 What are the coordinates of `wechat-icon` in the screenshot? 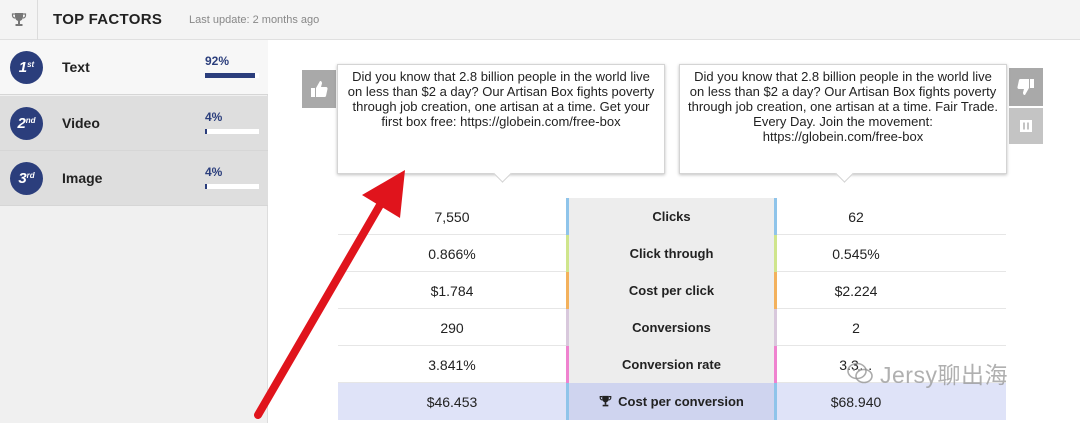 It's located at (860, 373).